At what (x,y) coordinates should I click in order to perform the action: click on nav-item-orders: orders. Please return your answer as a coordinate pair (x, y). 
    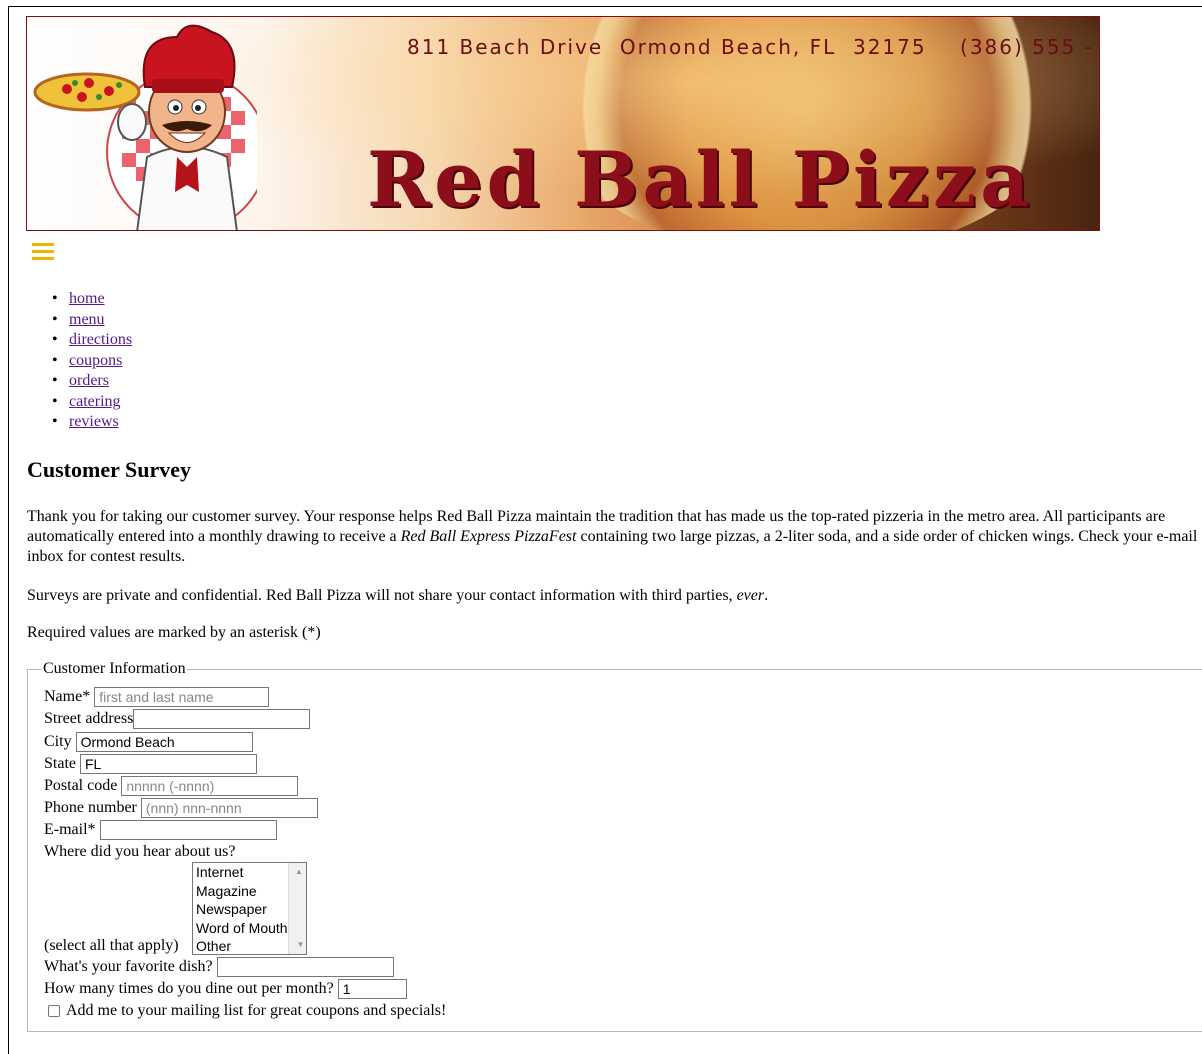
    Looking at the image, I should click on (92, 381).